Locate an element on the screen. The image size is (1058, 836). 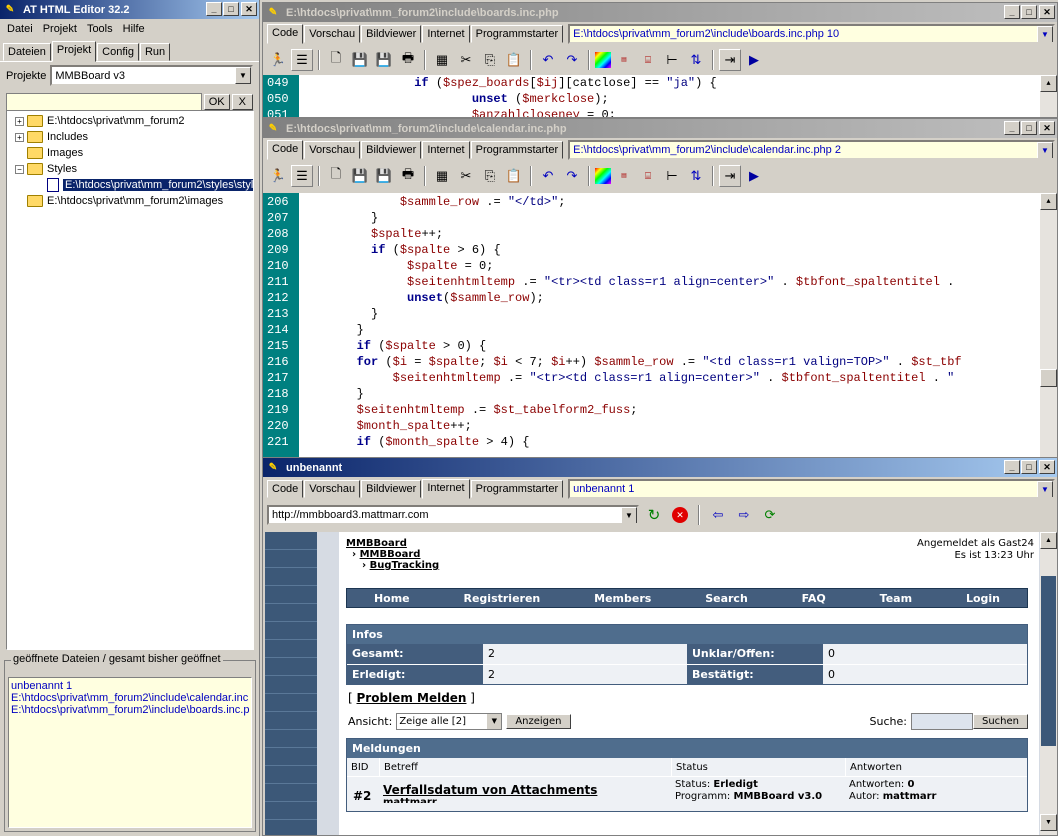
go-icon: ↻ is located at coordinates (654, 515).